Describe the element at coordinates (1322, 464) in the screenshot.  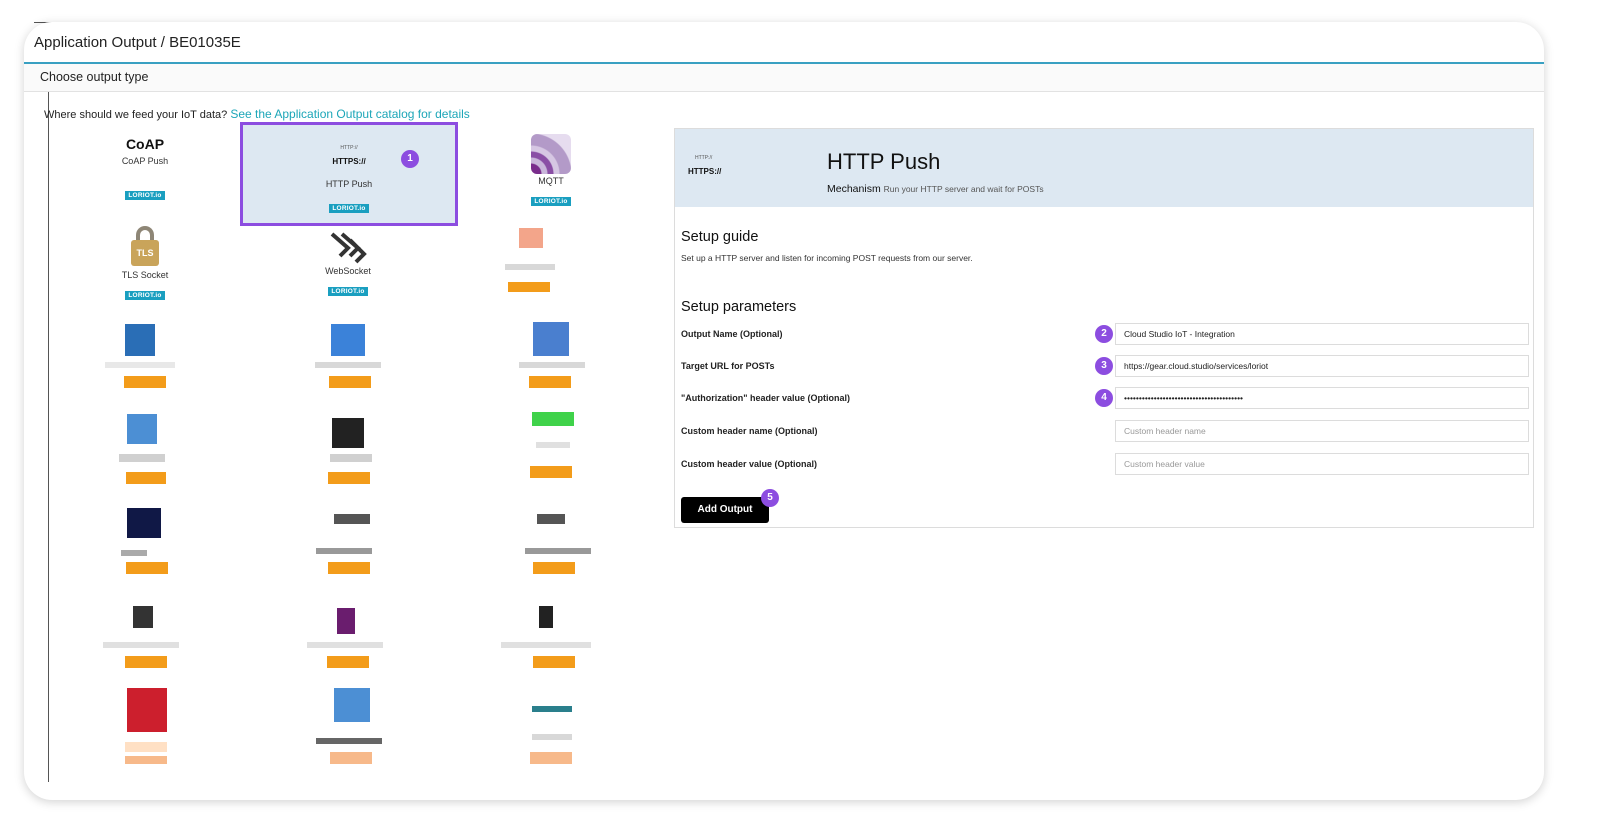
I see `custom-header-value-input: Custom header value` at that location.